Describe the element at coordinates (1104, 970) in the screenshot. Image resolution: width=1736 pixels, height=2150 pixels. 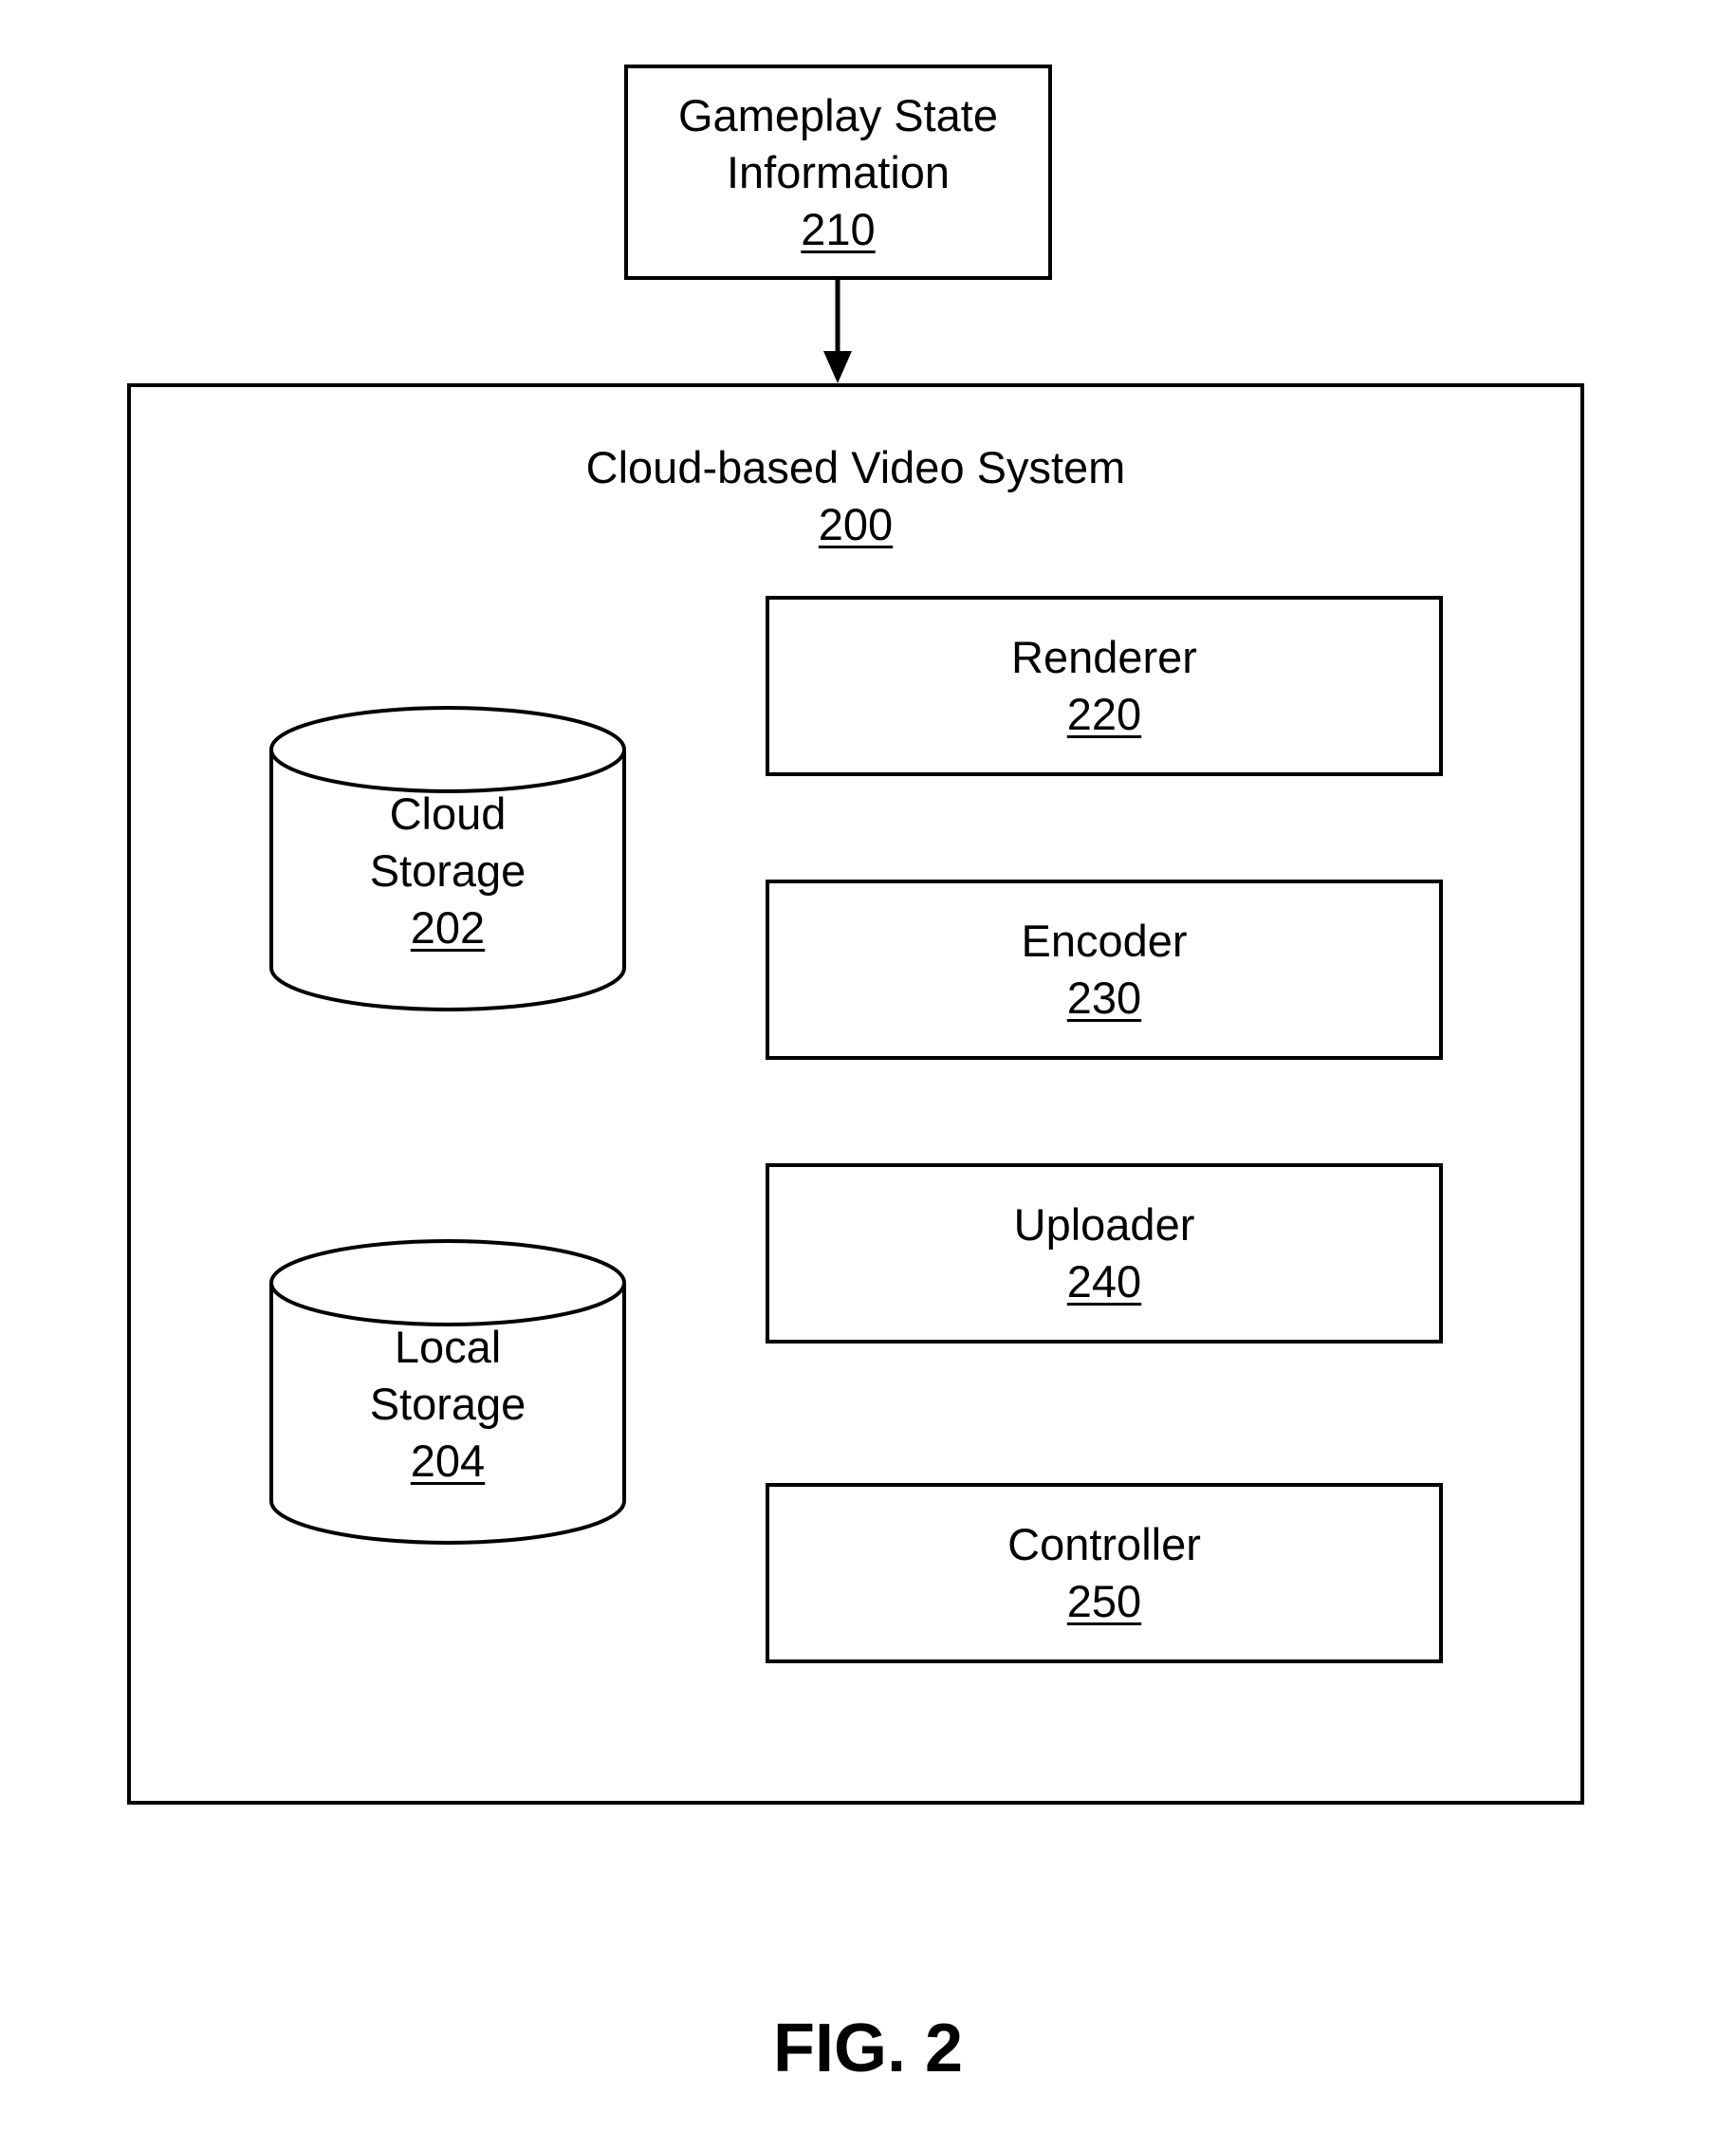
I see `encoder-box: Encoder 230` at that location.